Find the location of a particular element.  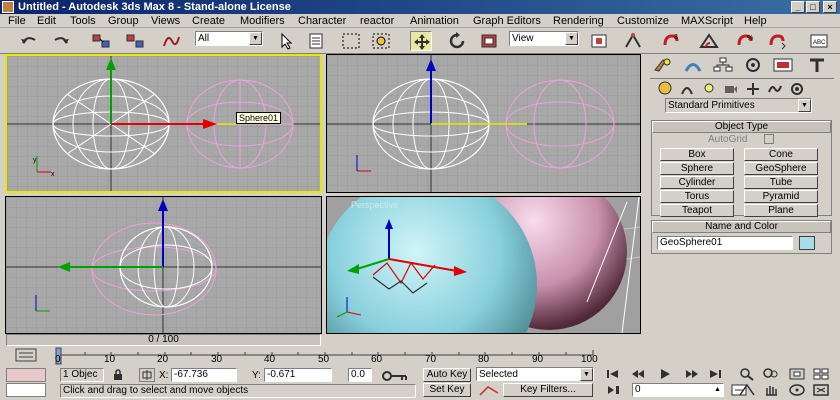

menu-create: Create is located at coordinates (208, 21).